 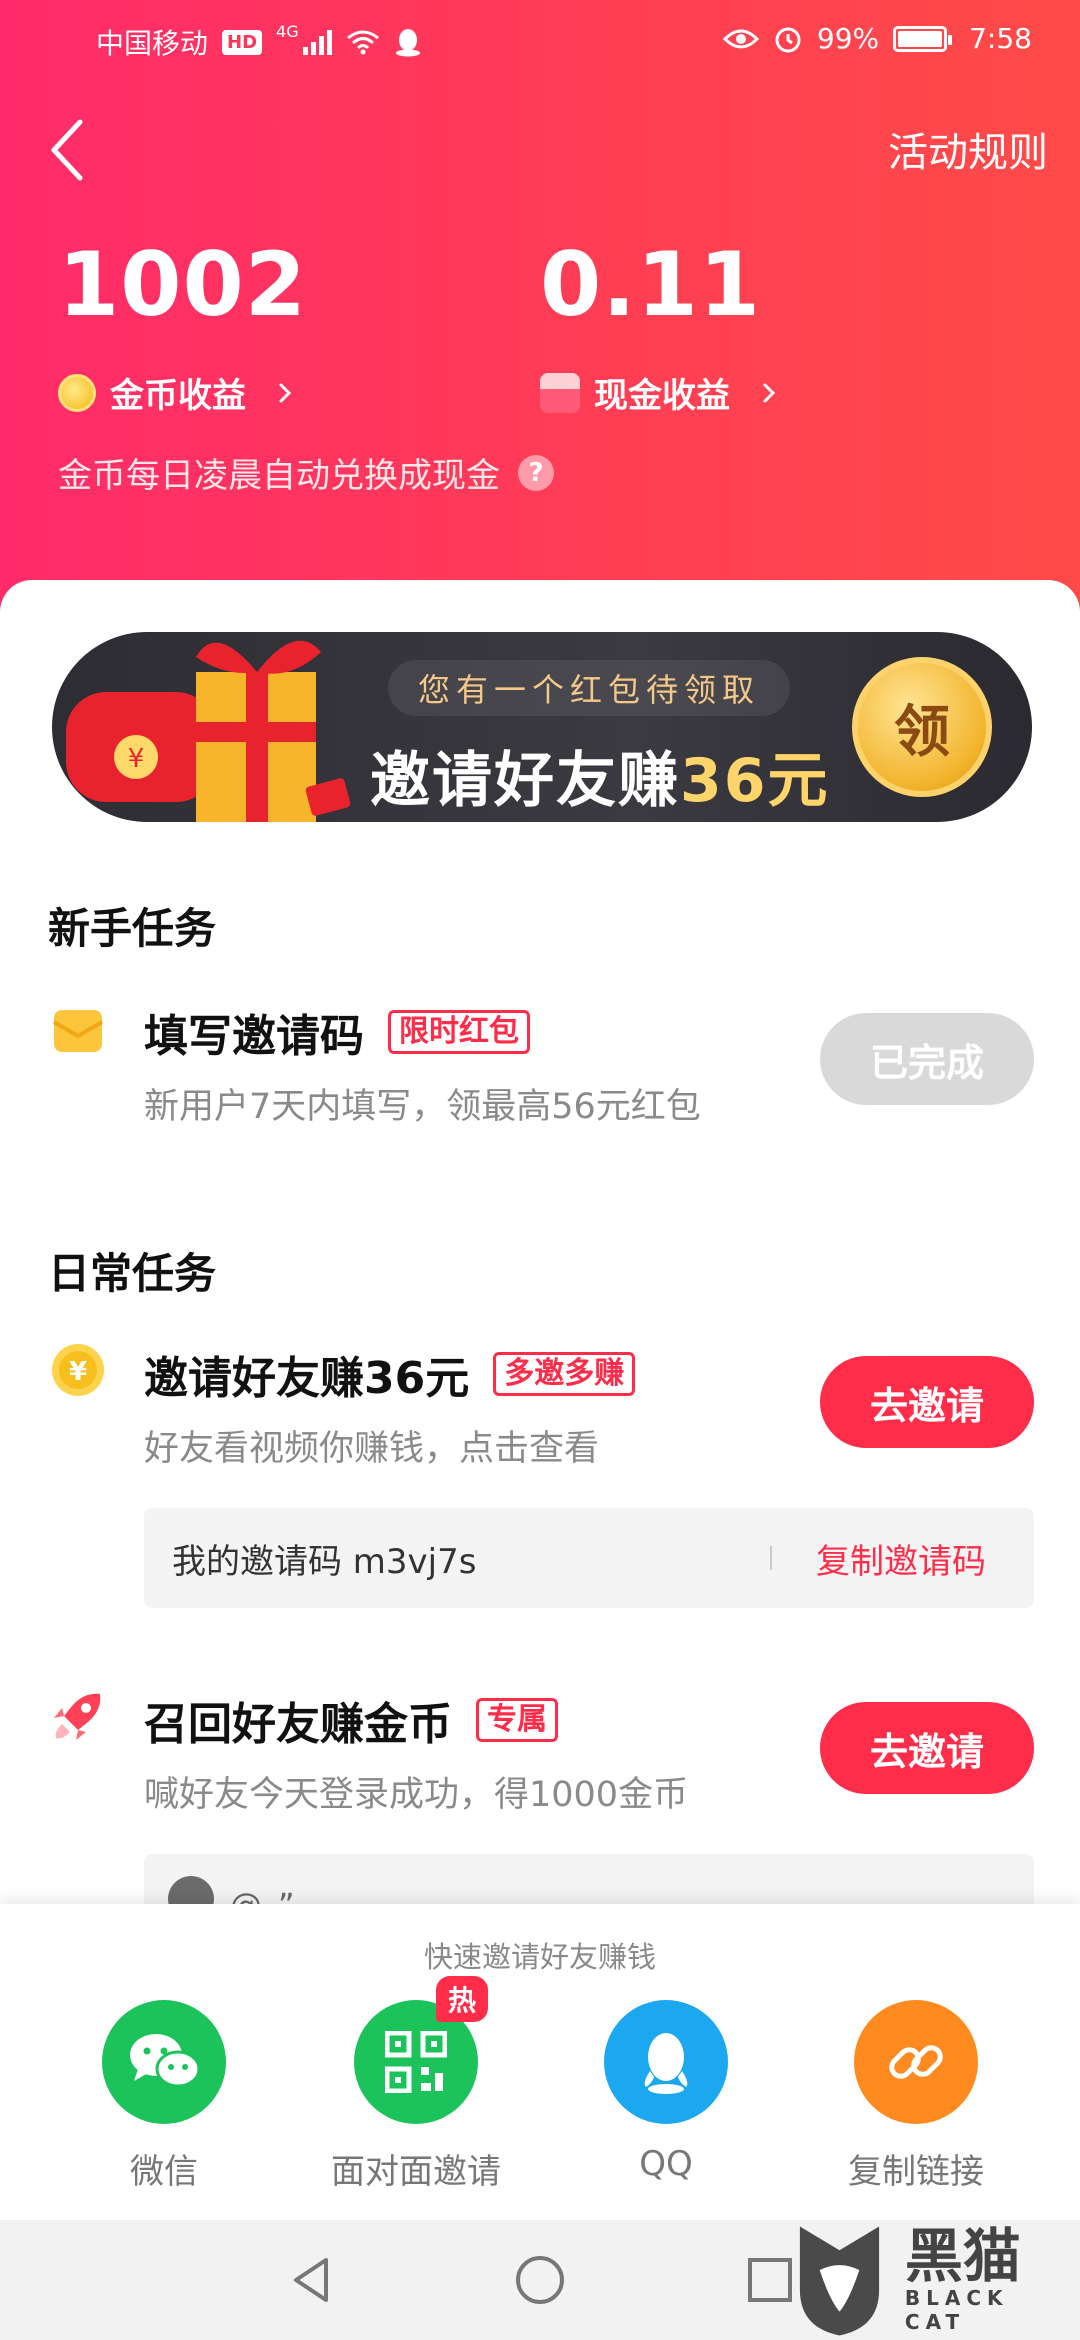 I want to click on qq-status-icon, so click(x=407, y=43).